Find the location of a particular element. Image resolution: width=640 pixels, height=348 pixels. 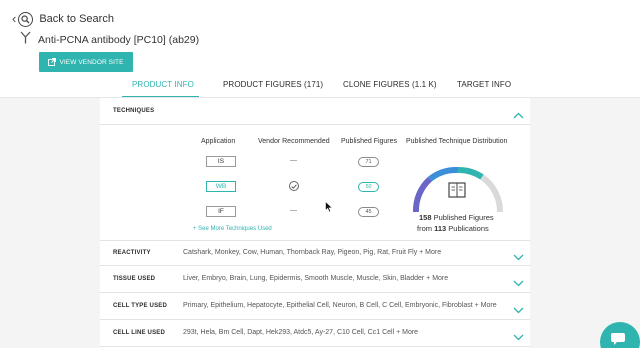

back-label: Back to Search is located at coordinates (76, 19).